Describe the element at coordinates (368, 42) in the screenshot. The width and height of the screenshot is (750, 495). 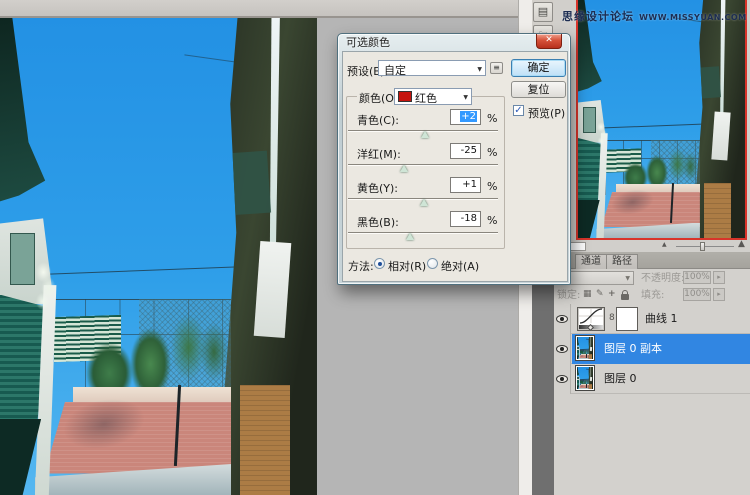
I see `dialog-title: 可选颜色` at that location.